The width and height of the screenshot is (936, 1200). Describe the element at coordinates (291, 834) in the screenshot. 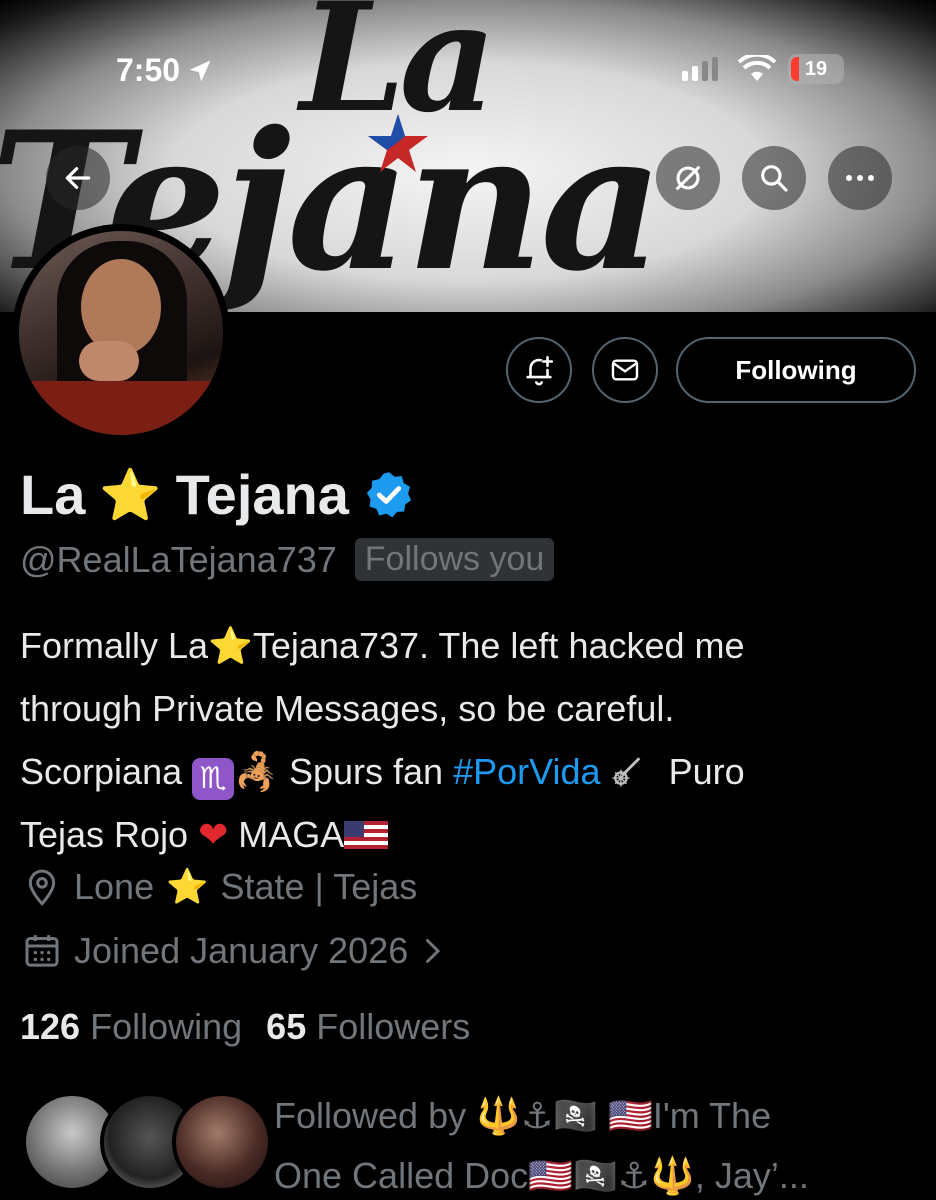

I see `bio-text: MAGA` at that location.